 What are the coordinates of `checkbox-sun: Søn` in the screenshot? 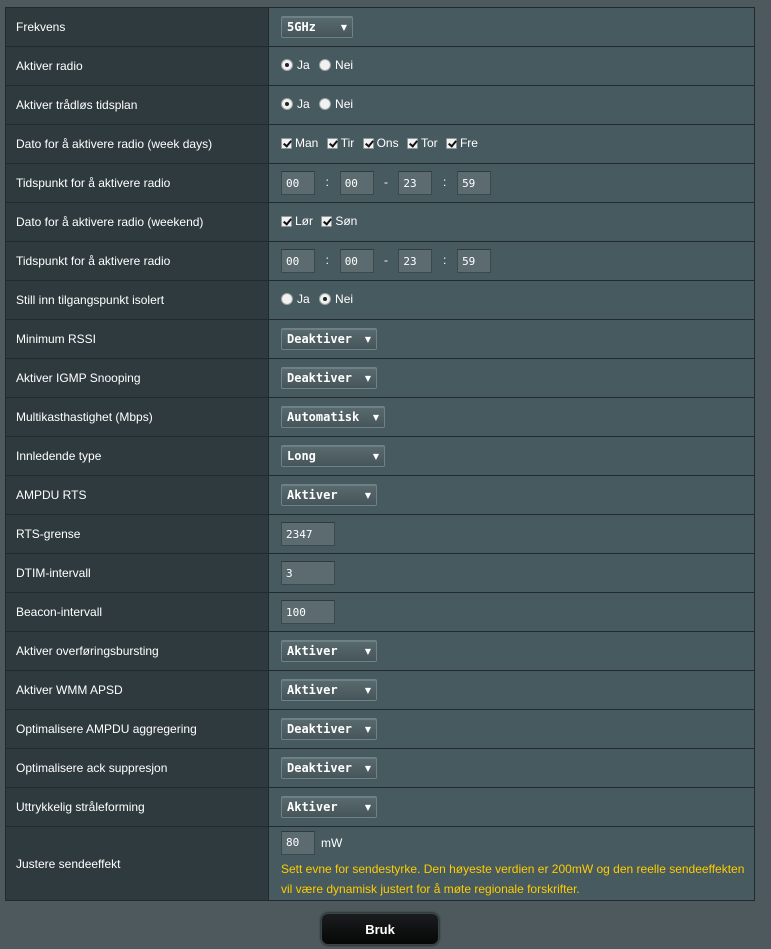 It's located at (339, 221).